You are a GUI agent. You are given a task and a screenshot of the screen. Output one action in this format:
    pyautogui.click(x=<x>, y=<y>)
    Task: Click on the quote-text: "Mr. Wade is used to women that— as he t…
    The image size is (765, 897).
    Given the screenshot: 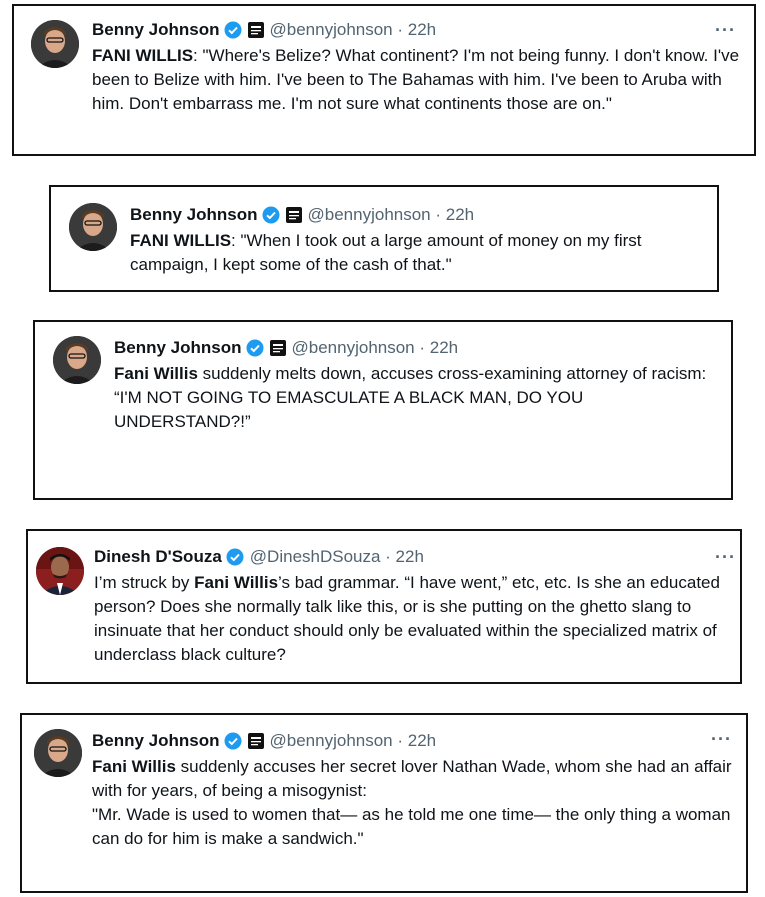 What is the action you would take?
    pyautogui.click(x=411, y=826)
    